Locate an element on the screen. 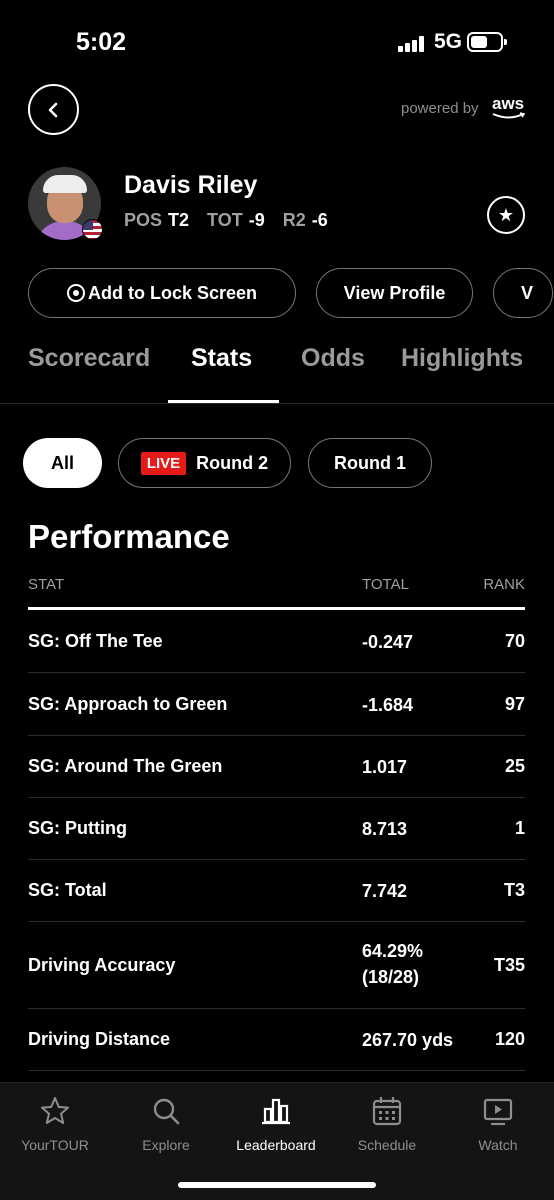 The image size is (554, 1200). stat-total: 8.713 is located at coordinates (385, 829).